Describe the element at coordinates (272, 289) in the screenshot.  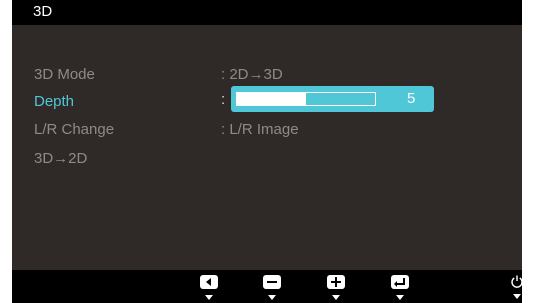
I see `minus-button` at that location.